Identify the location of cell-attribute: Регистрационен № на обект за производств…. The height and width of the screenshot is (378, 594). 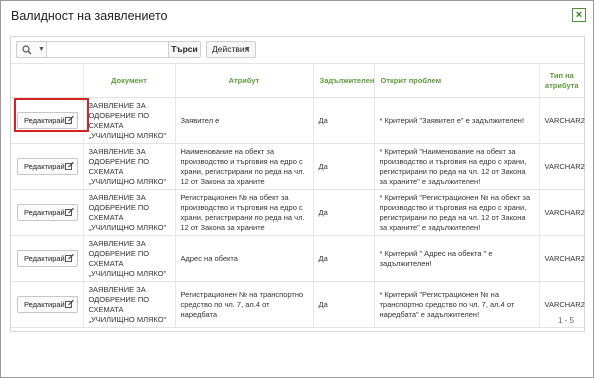
(243, 212).